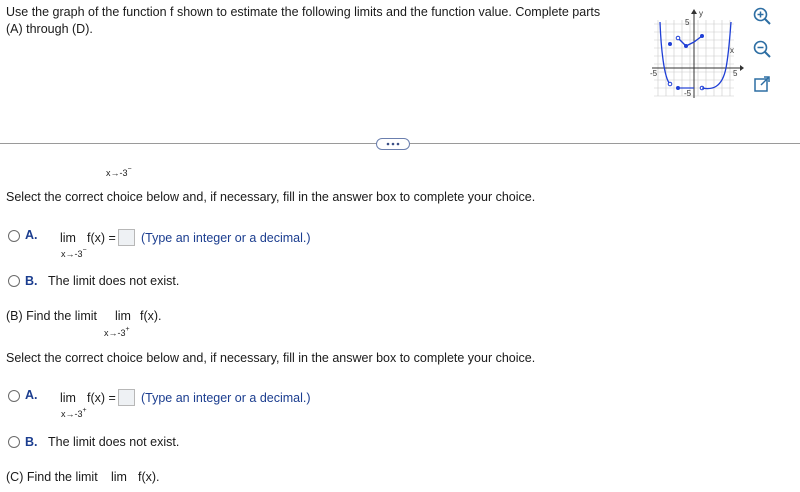 This screenshot has width=800, height=492. What do you see at coordinates (52, 477) in the screenshot?
I see `part-c-heading: (C) Find the limit` at bounding box center [52, 477].